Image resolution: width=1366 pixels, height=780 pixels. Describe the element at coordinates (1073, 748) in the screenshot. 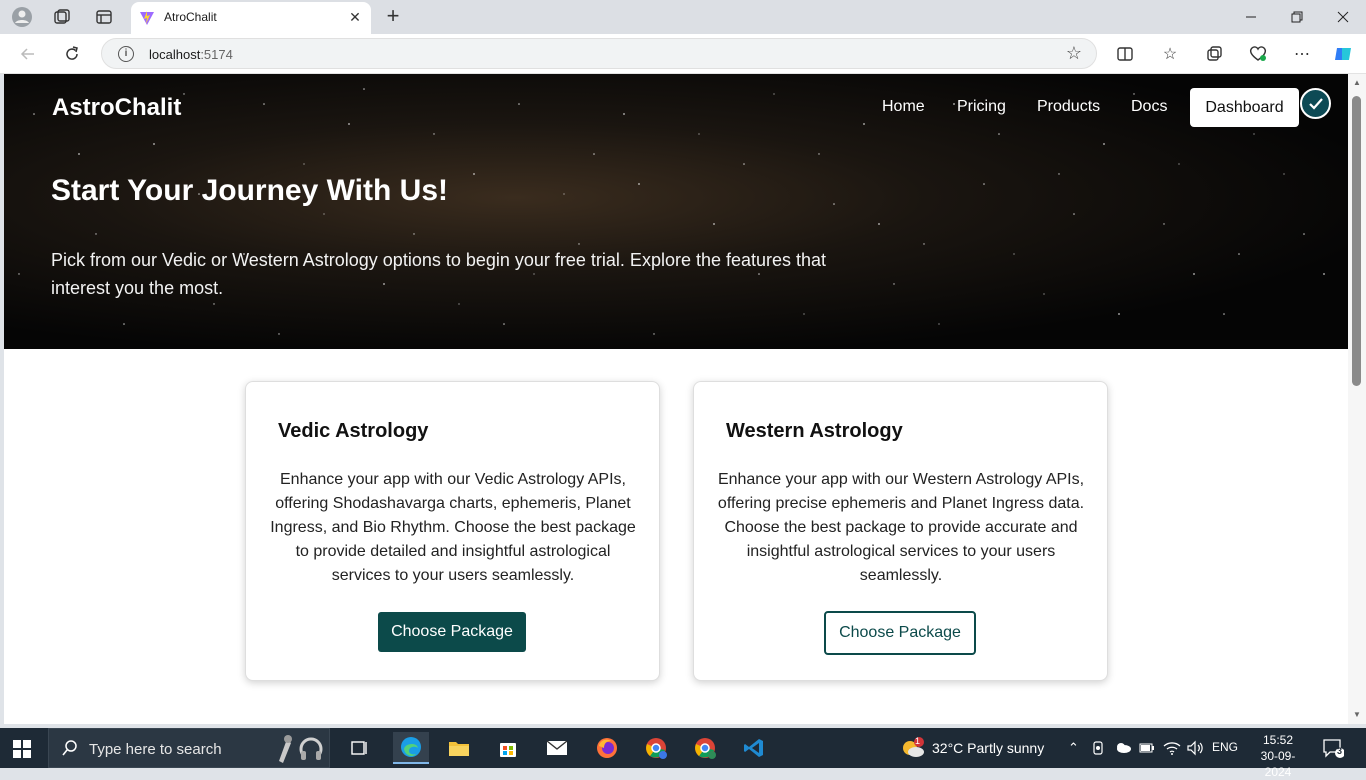

I see `show-hidden-icons-chevron-icon: ⌃` at that location.